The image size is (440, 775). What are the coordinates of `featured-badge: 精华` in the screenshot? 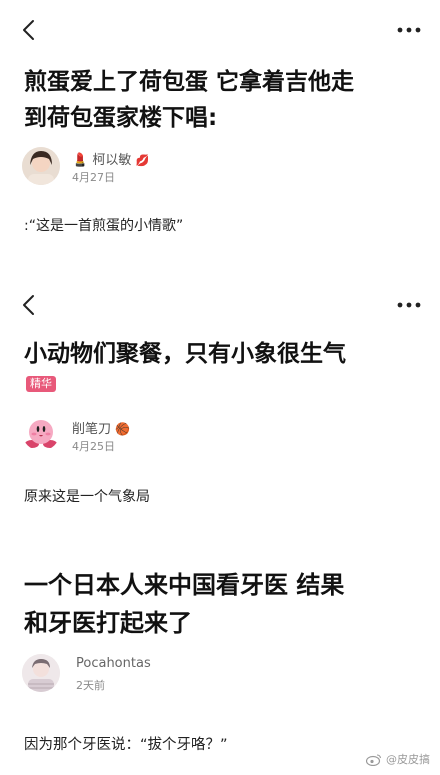 It's located at (41, 384).